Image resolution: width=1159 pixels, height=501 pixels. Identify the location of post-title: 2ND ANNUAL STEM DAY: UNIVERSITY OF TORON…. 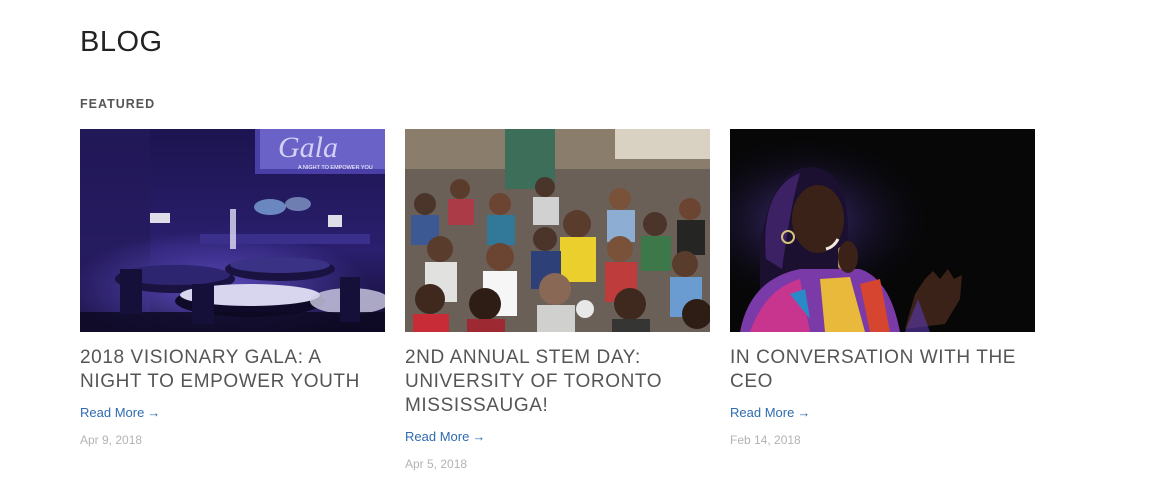
(557, 382).